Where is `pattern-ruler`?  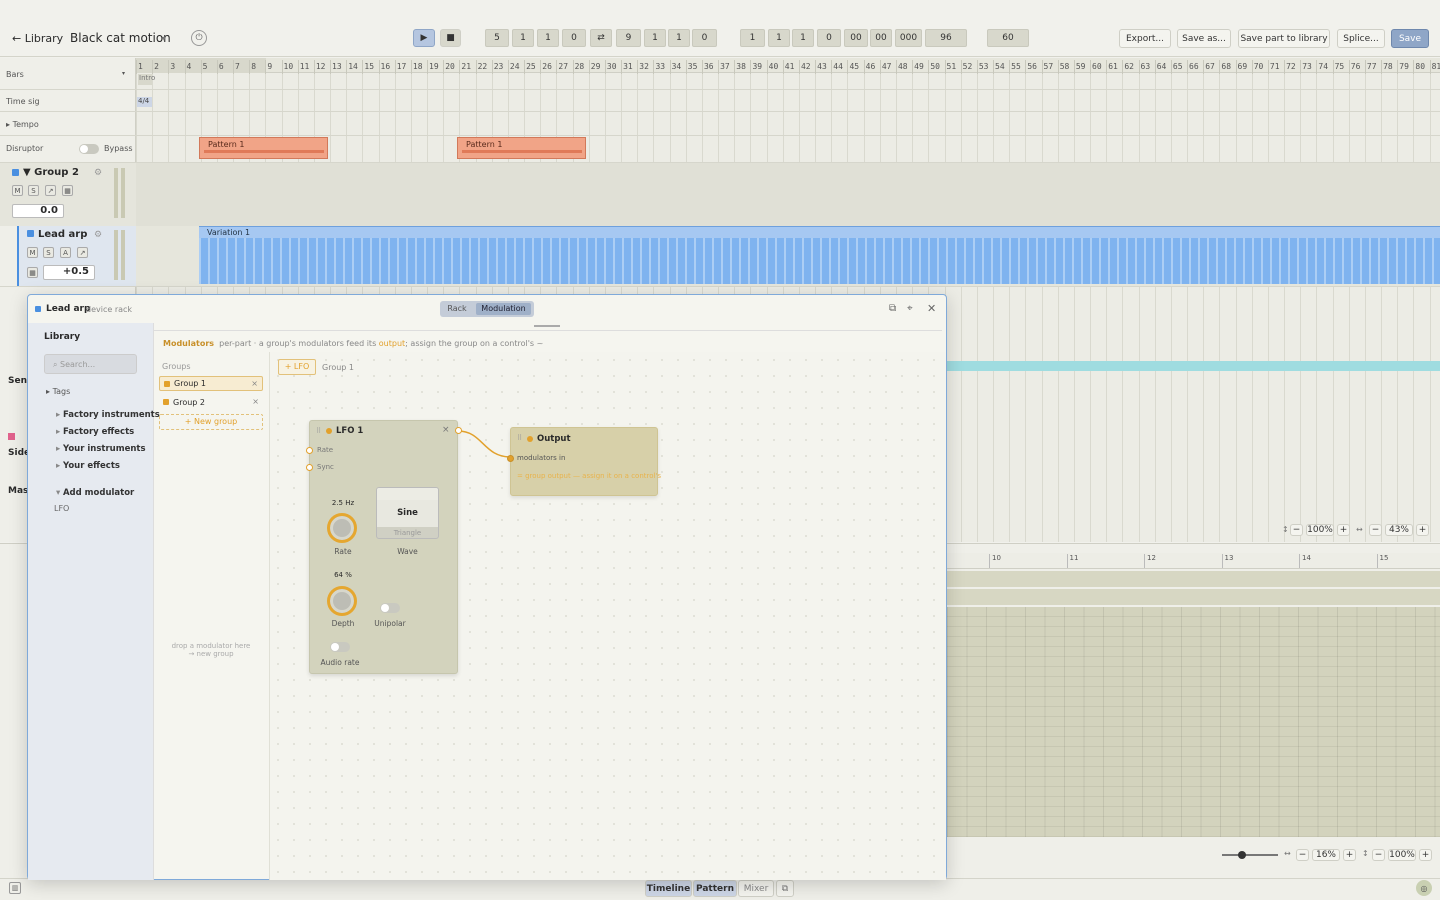
pattern-ruler is located at coordinates (1193, 561).